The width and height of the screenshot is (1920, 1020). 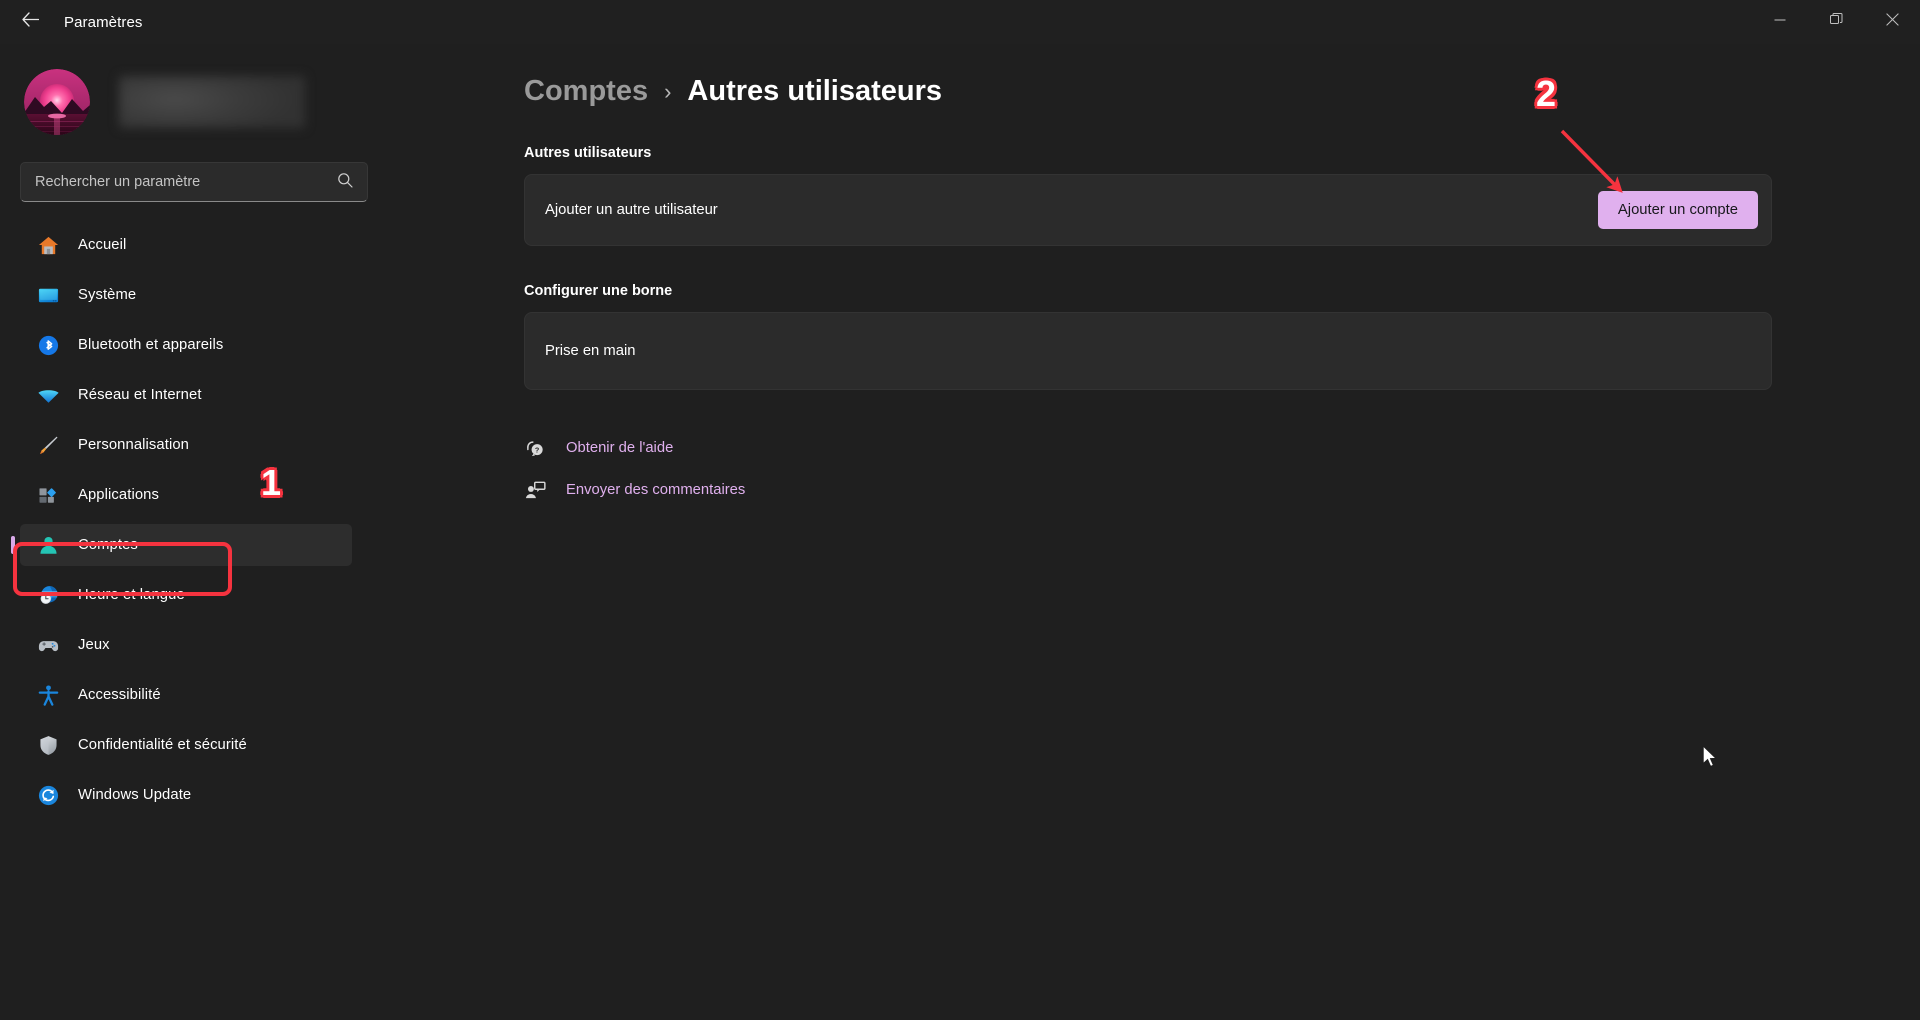 I want to click on title-bar: Paramètres, so click(x=960, y=22).